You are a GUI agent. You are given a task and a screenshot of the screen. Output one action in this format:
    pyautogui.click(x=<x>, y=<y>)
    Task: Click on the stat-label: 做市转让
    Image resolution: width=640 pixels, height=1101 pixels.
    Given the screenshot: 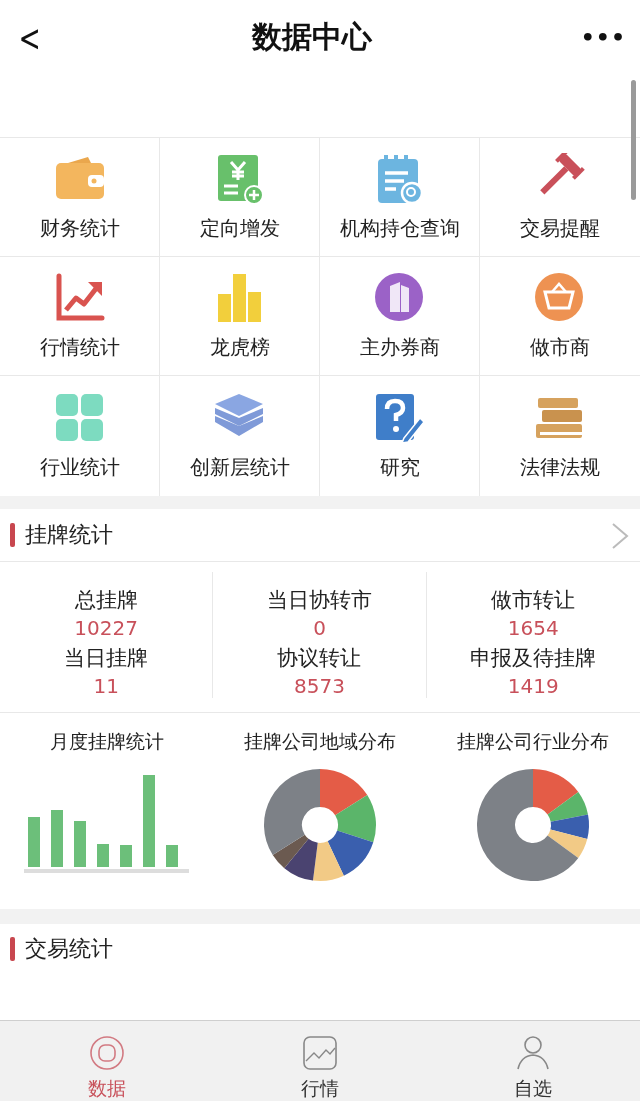 What is the action you would take?
    pyautogui.click(x=533, y=600)
    